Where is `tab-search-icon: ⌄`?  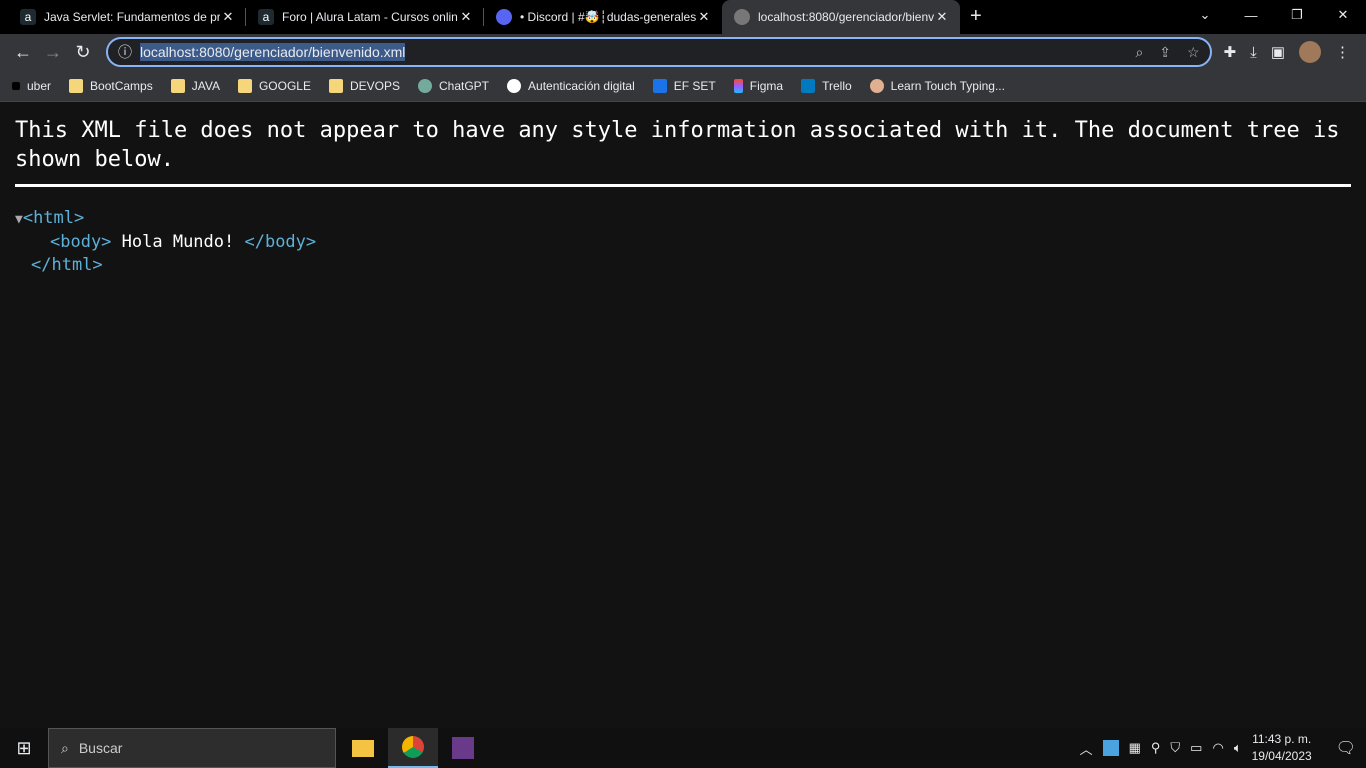 tab-search-icon: ⌄ is located at coordinates (1205, 15).